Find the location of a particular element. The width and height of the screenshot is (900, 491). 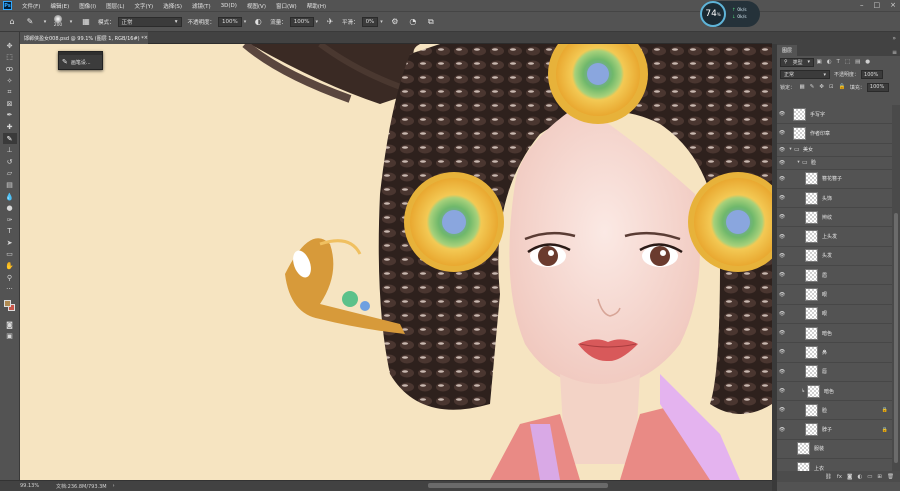

layer-row: 👁 服装 is located at coordinates (834, 450).